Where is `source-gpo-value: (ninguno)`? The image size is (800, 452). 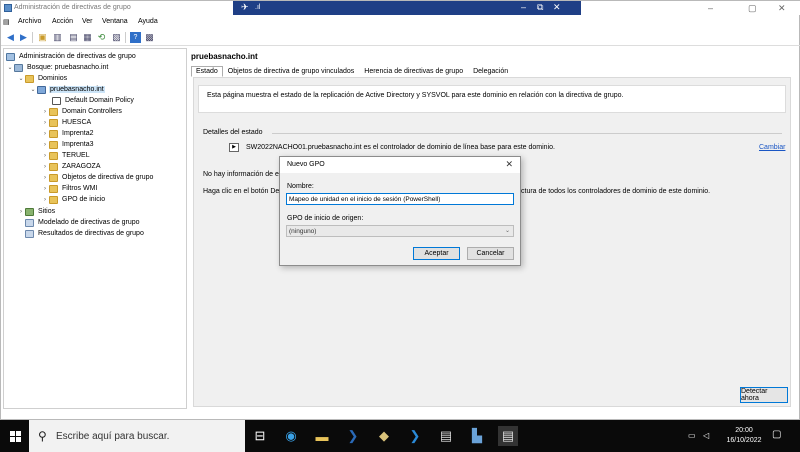 source-gpo-value: (ninguno) is located at coordinates (303, 231).